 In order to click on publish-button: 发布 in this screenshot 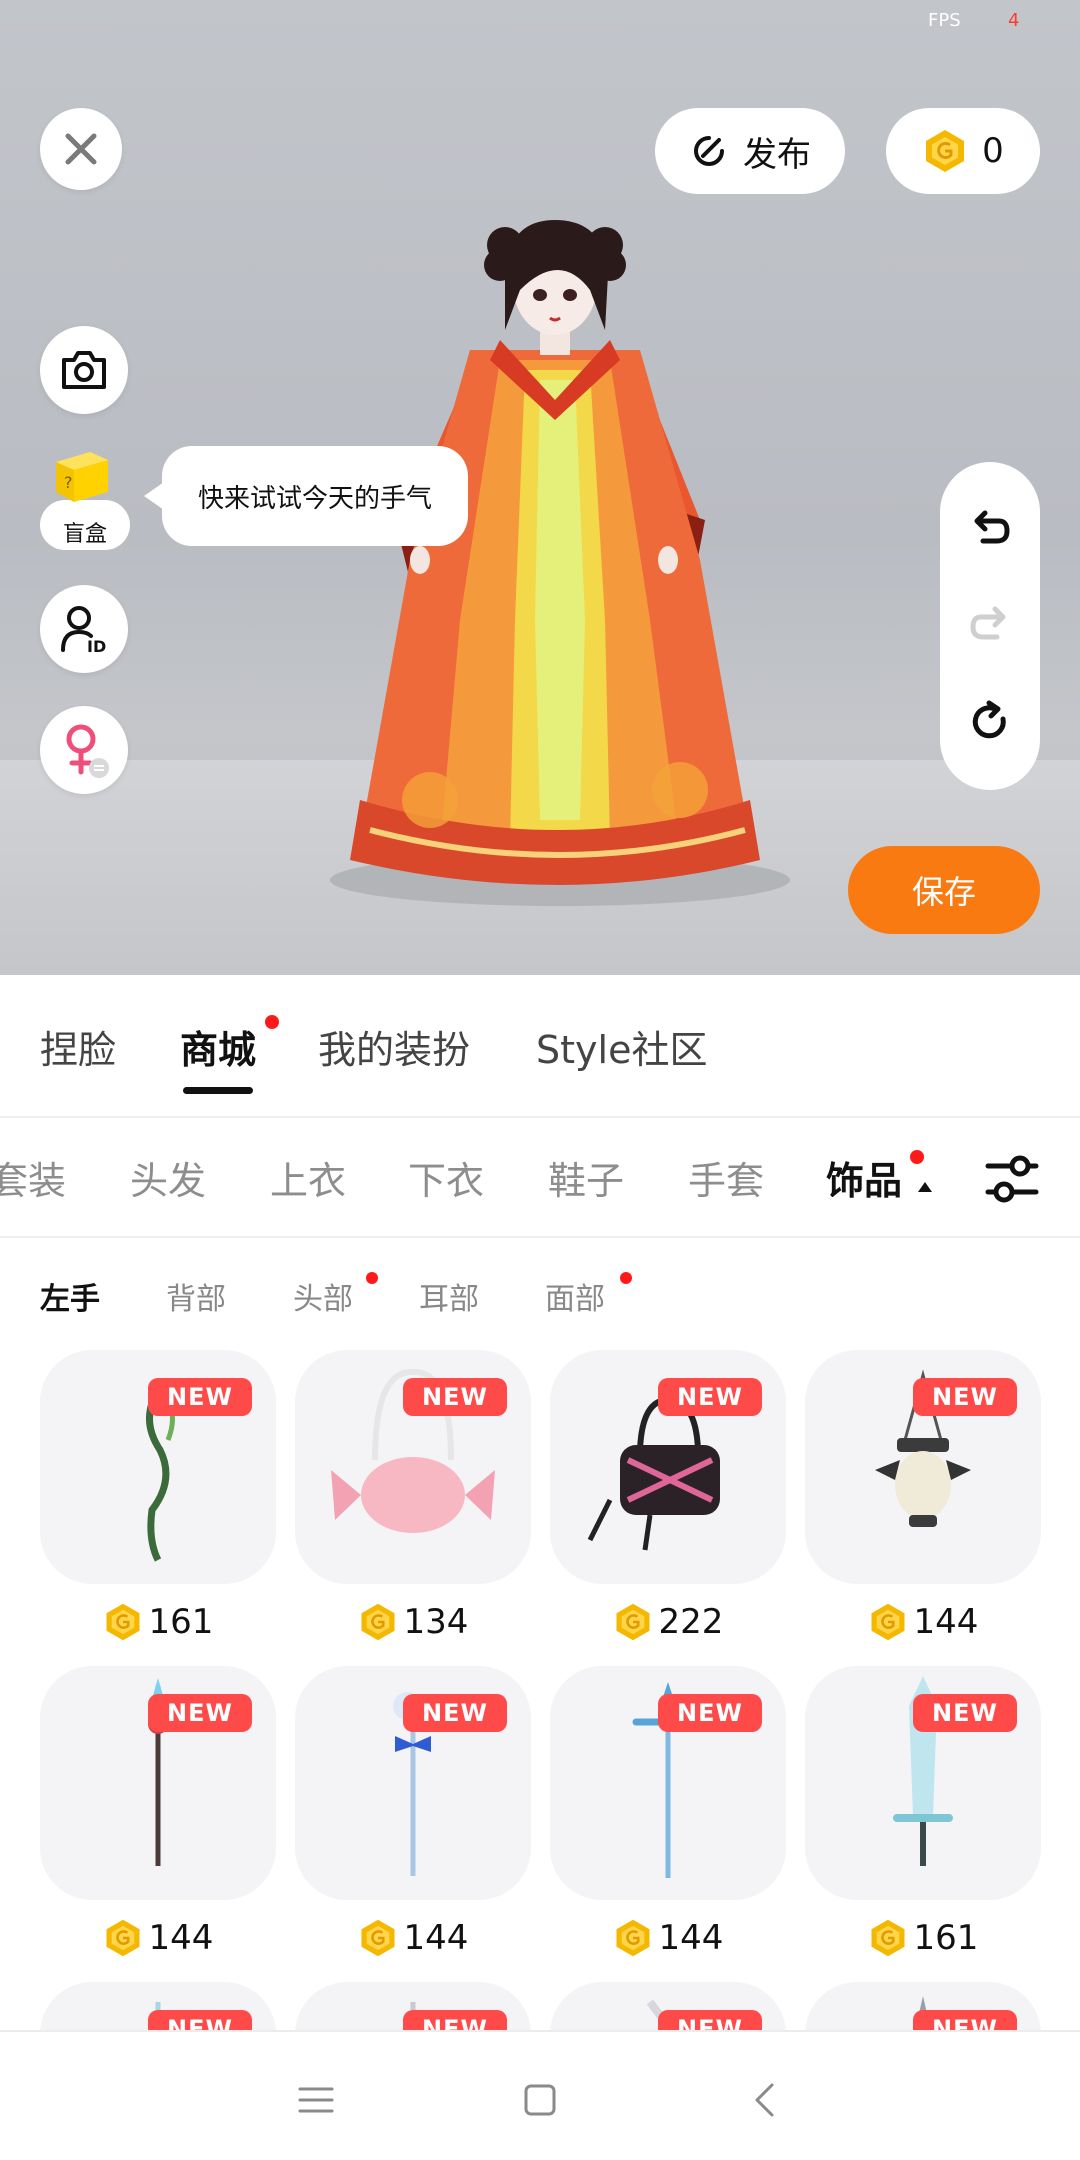, I will do `click(750, 151)`.